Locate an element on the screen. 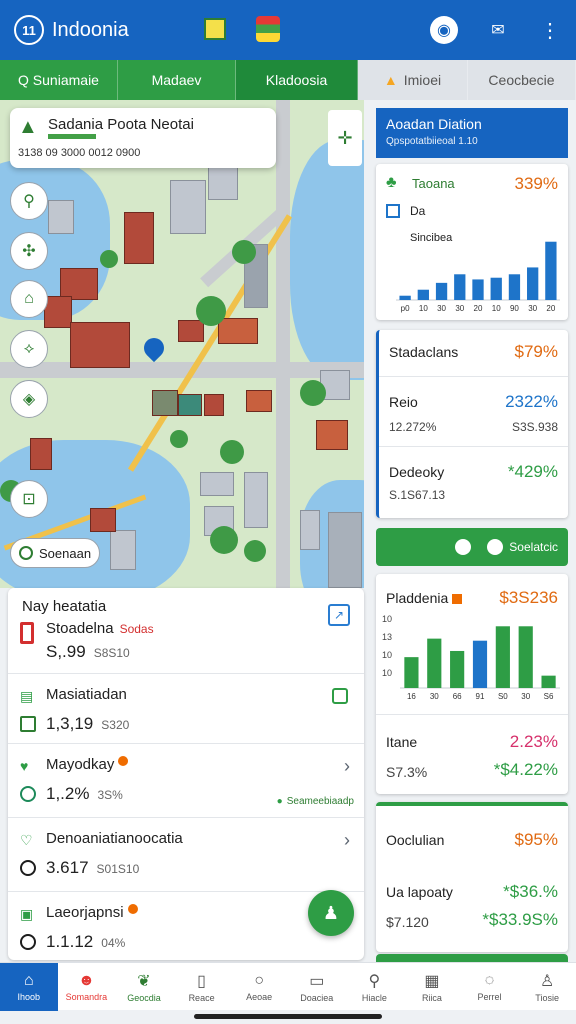 The width and height of the screenshot is (576, 1024). card2-value-3: *429% is located at coordinates (532, 471).